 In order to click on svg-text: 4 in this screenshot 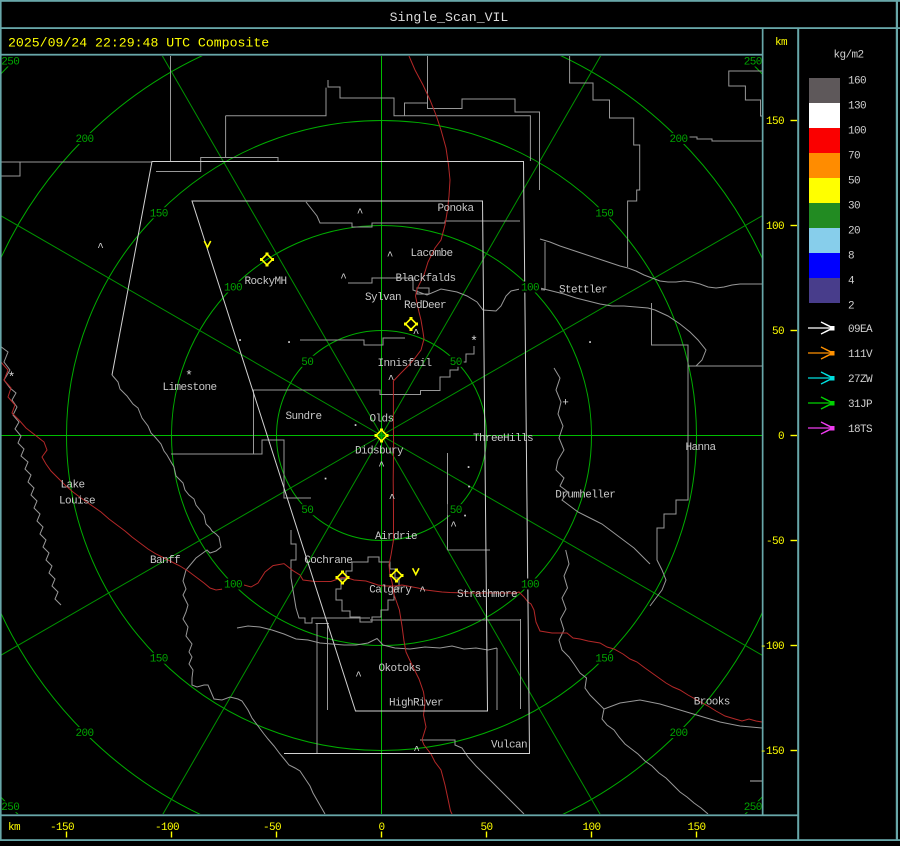, I will do `click(851, 281)`.